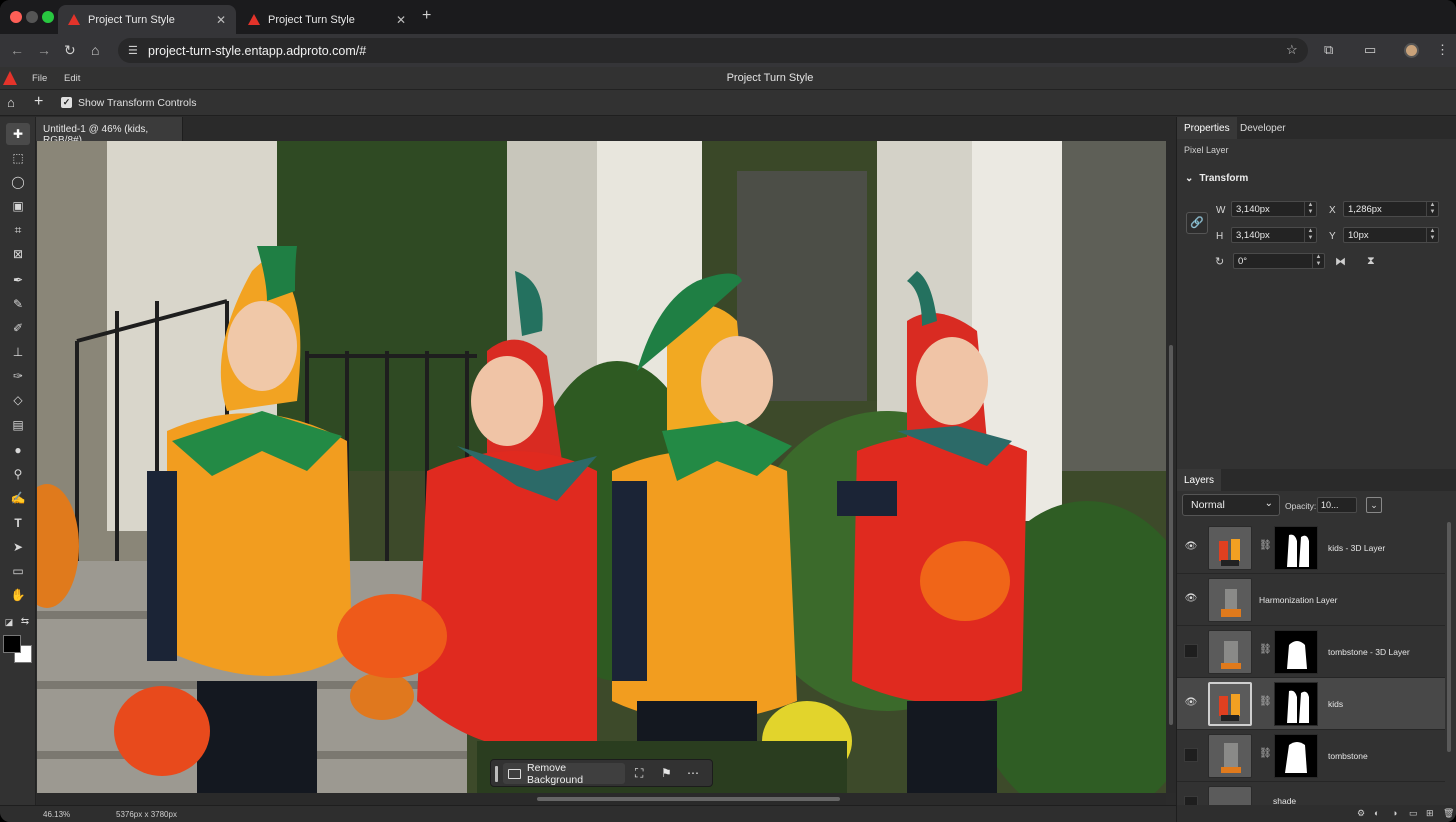 The width and height of the screenshot is (1456, 822). I want to click on crop-tool-icon: ⌗, so click(18, 230).